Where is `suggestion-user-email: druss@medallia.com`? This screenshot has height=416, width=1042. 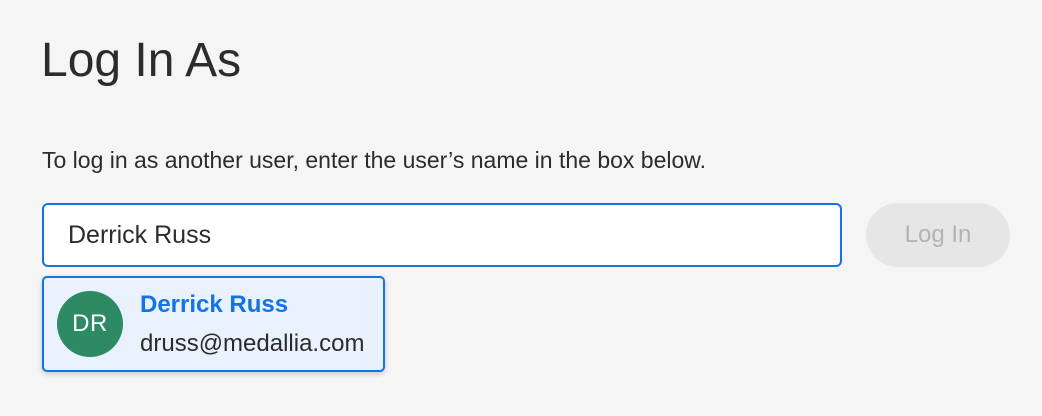
suggestion-user-email: druss@medallia.com is located at coordinates (252, 343).